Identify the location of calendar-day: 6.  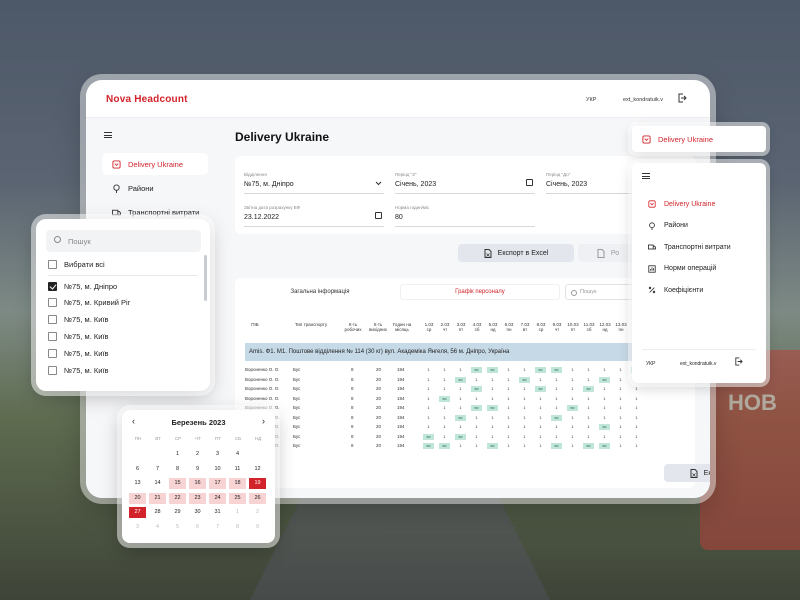
(197, 527).